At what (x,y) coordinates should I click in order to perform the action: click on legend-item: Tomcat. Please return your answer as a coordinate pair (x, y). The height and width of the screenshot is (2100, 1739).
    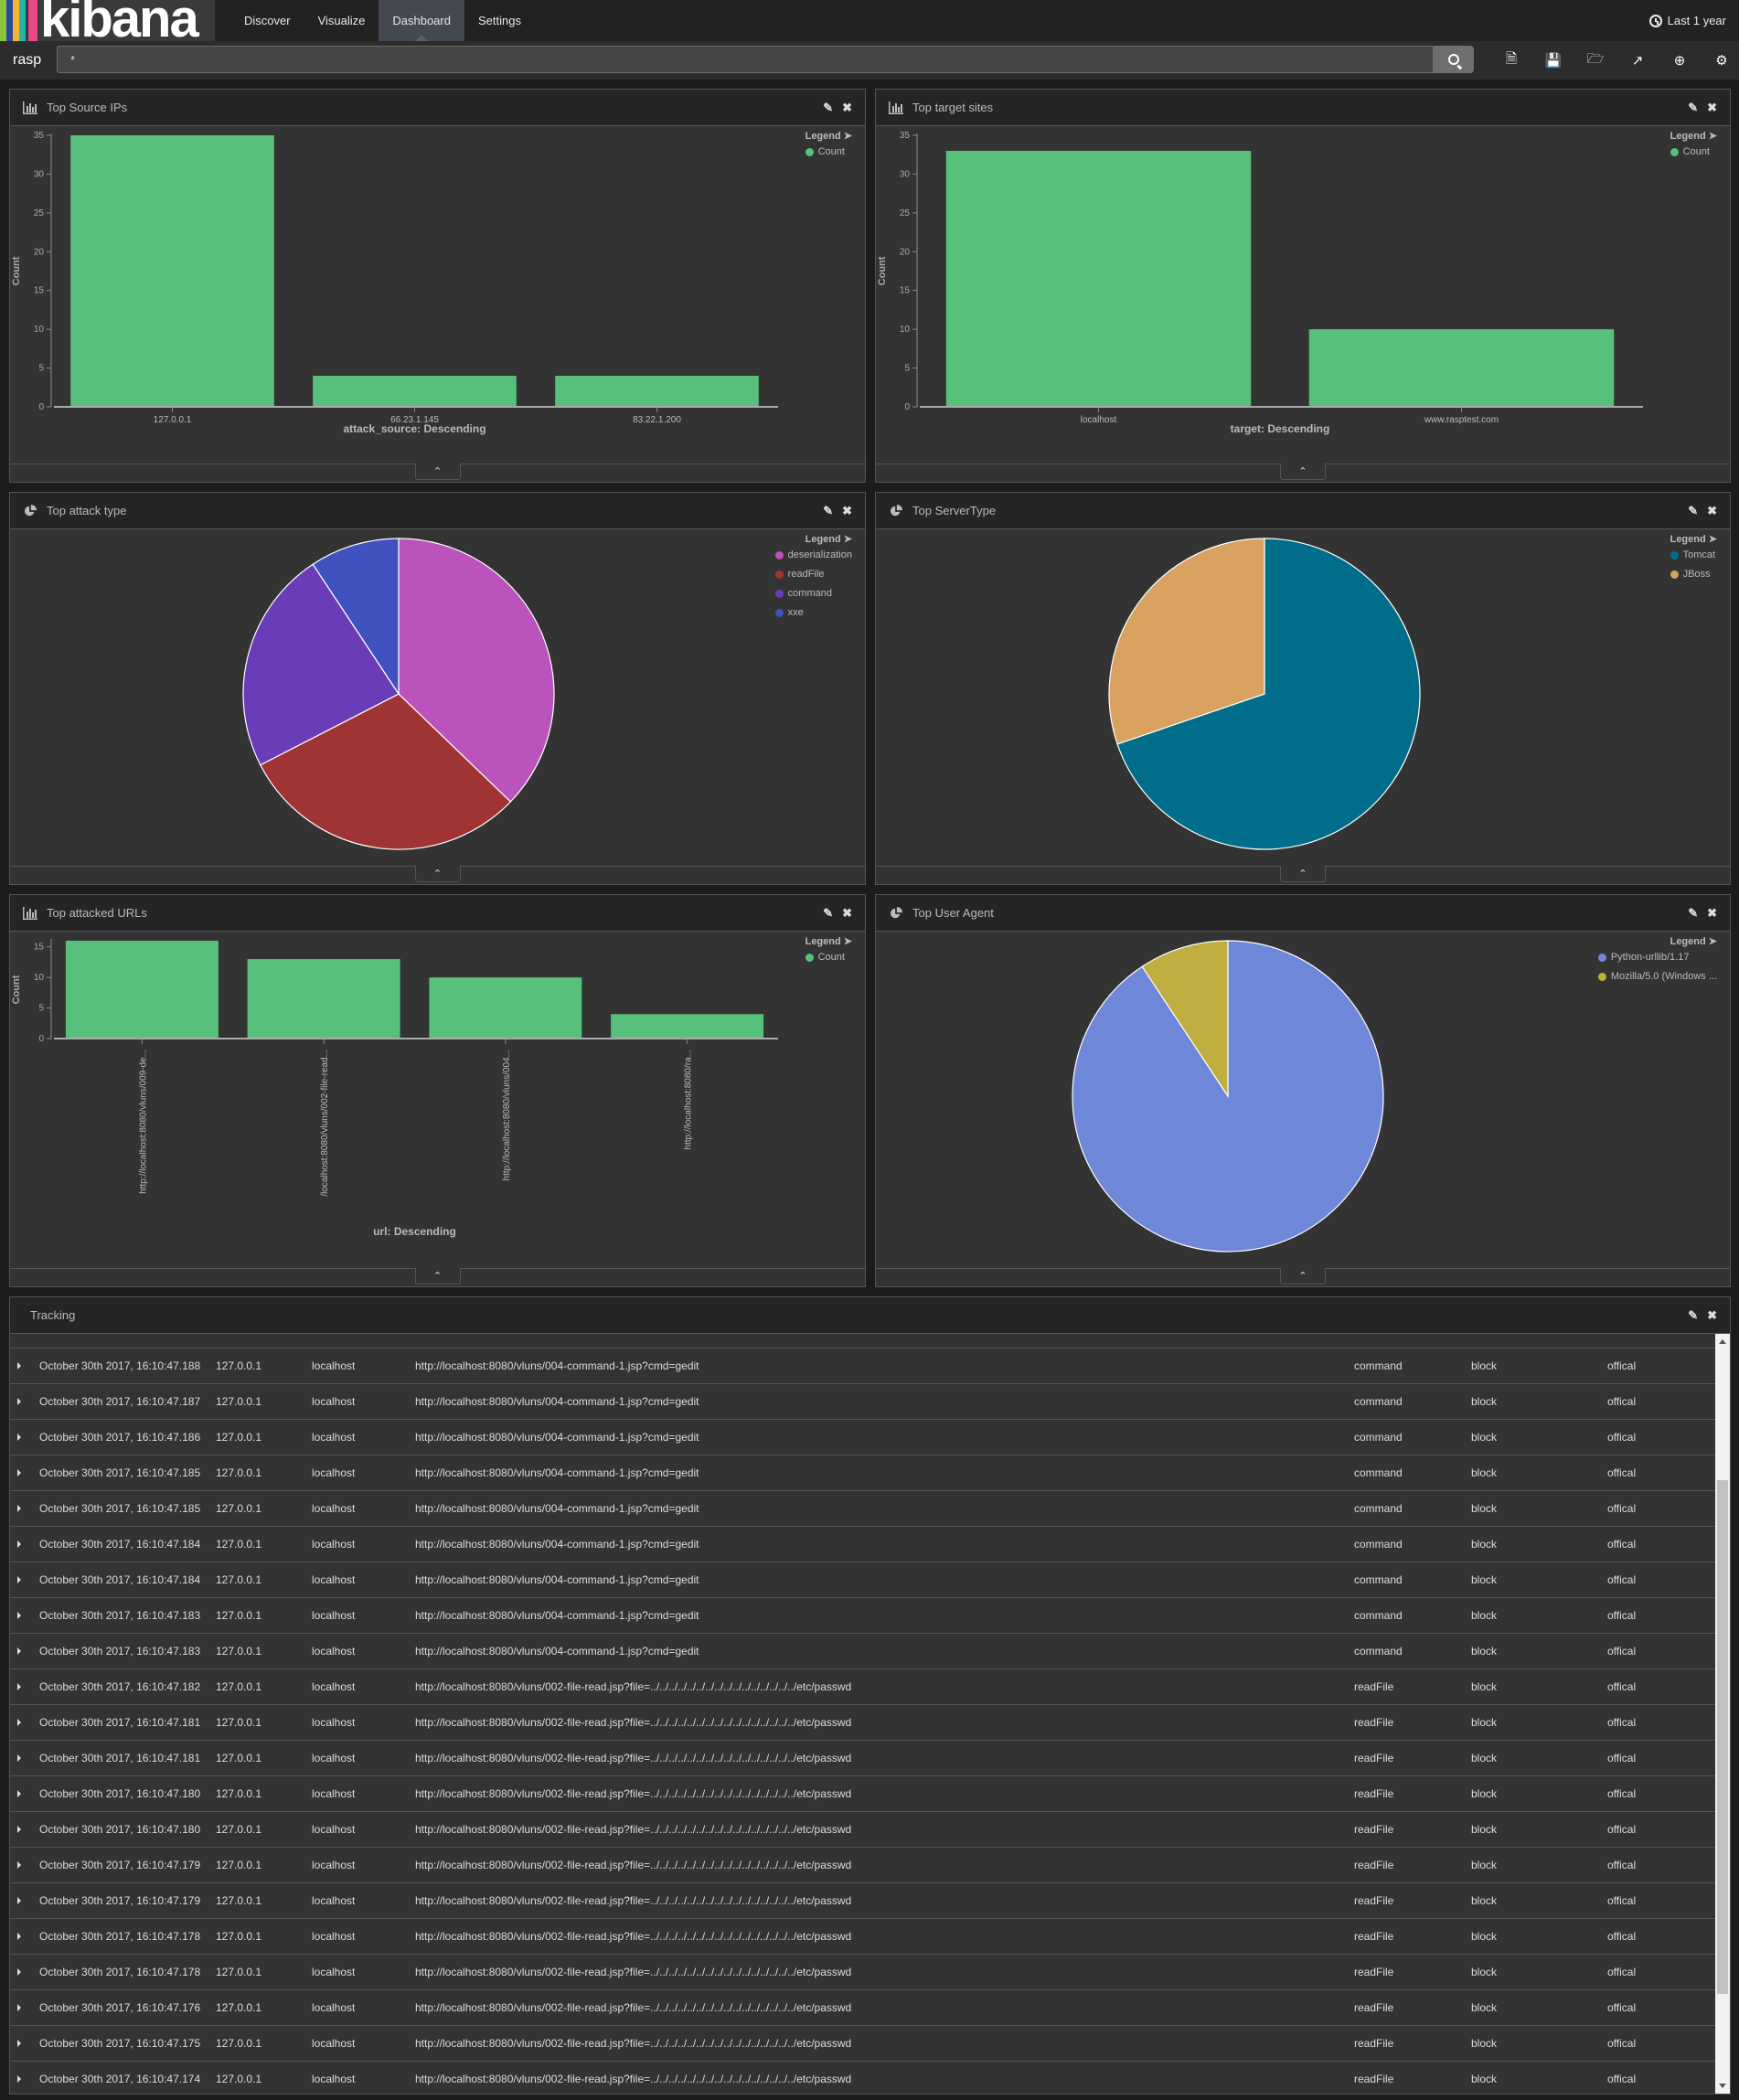
    Looking at the image, I should click on (1693, 554).